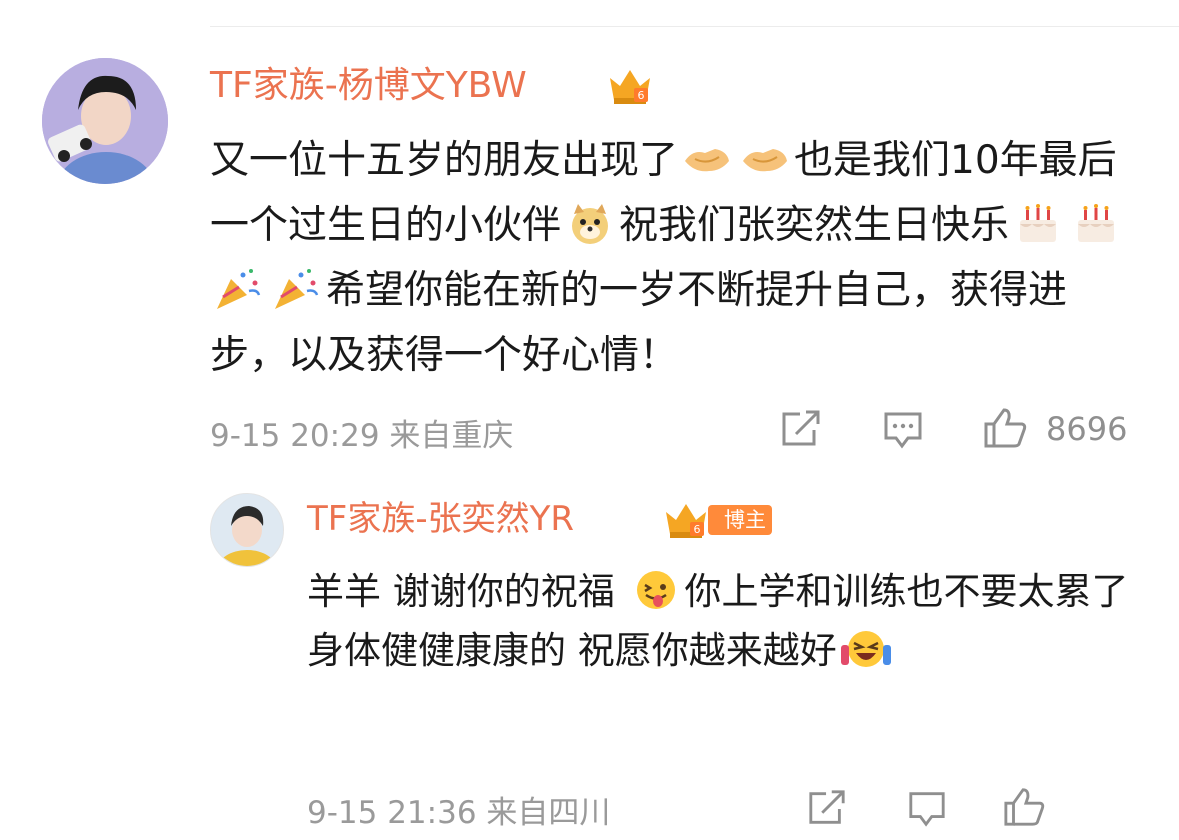 The image size is (1179, 840). Describe the element at coordinates (451, 436) in the screenshot. I see `comment-location: 来自重庆` at that location.